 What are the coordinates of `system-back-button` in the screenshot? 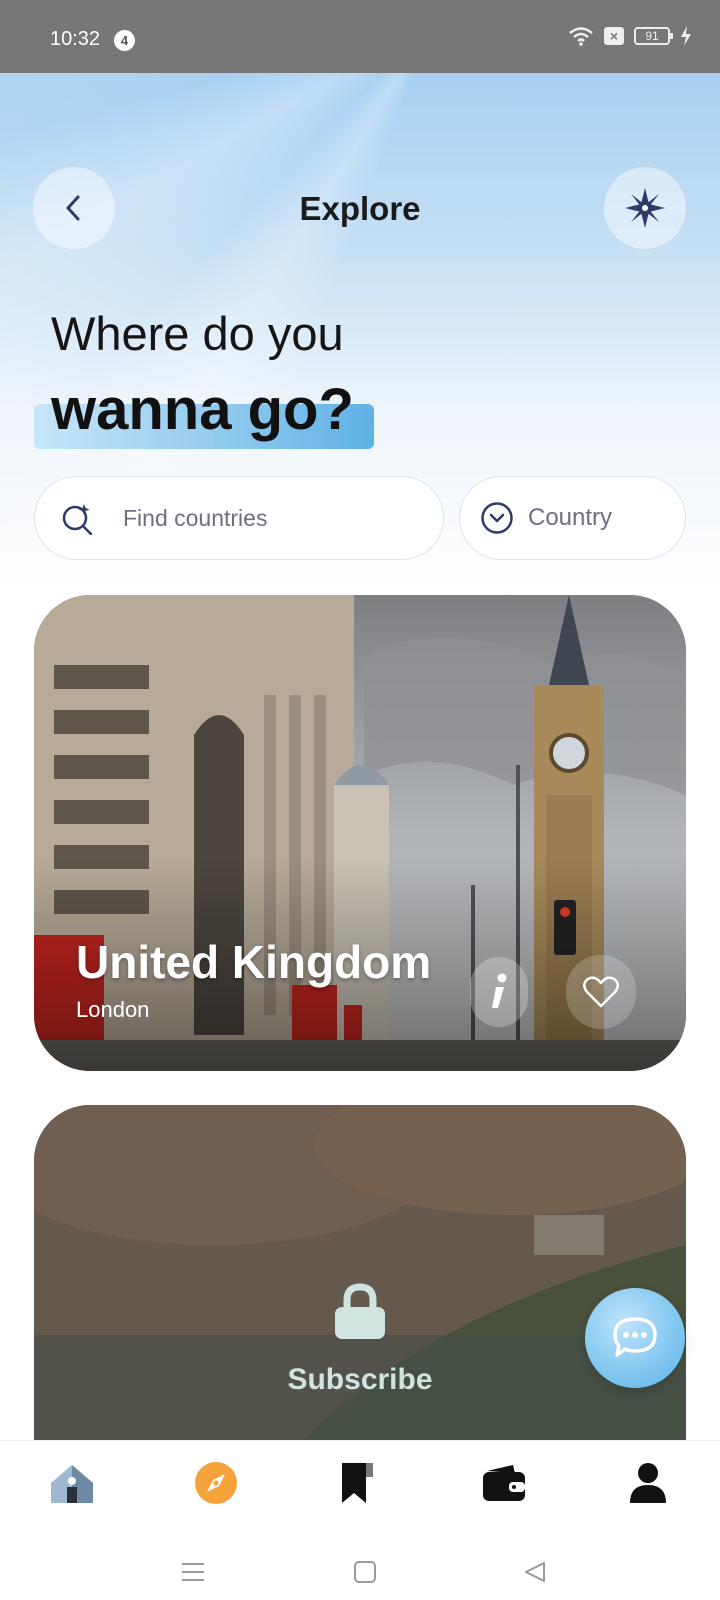 It's located at (535, 1572).